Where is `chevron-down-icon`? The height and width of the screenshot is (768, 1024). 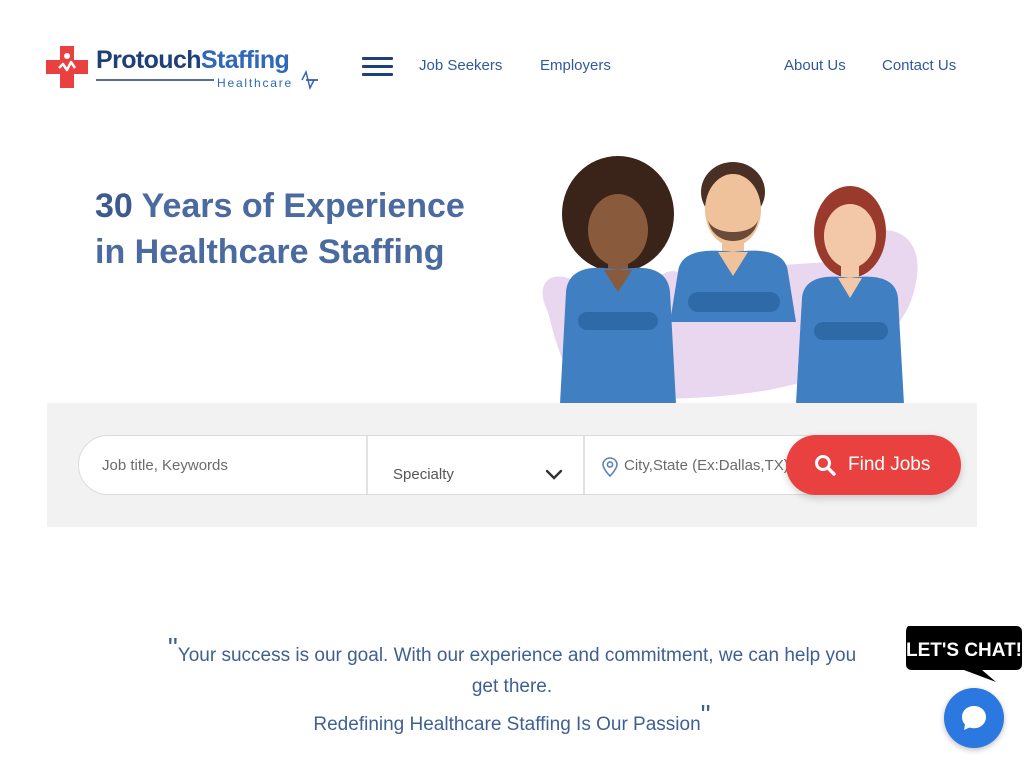
chevron-down-icon is located at coordinates (554, 475).